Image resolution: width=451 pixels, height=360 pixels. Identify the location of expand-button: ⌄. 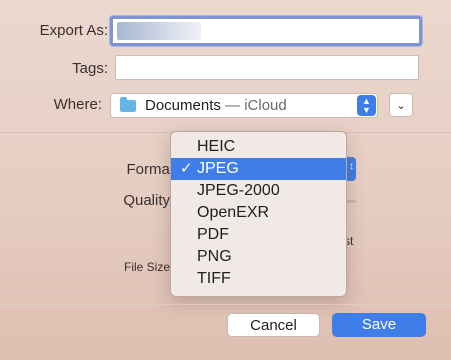
(401, 105).